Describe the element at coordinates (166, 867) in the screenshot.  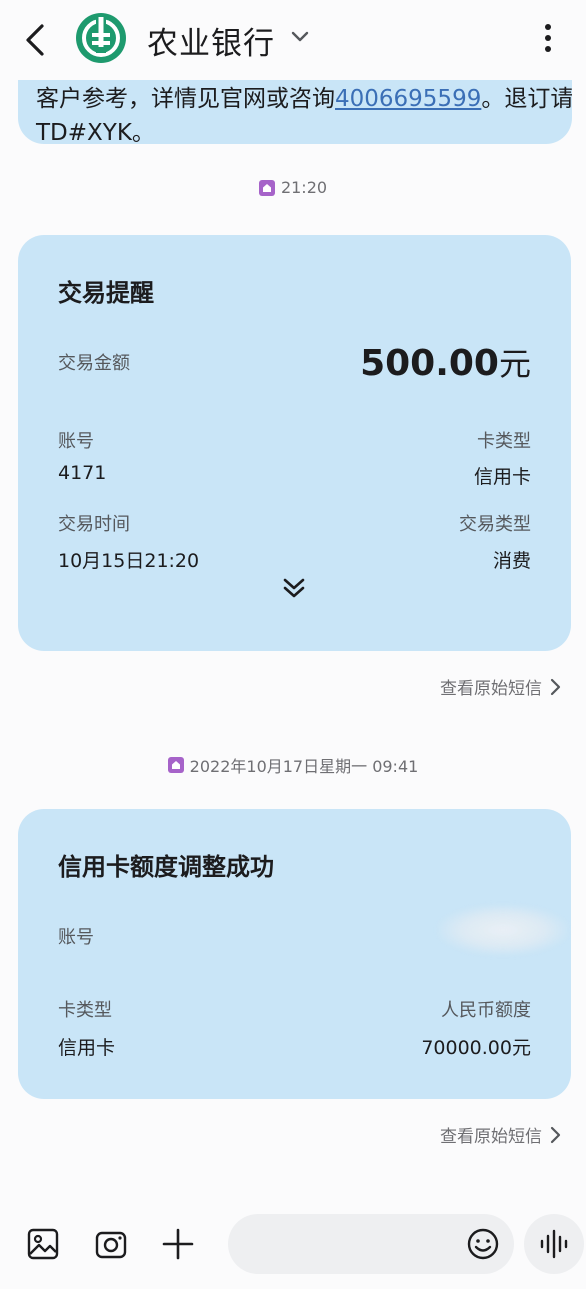
I see `card-title: 信用卡额度调整成功` at that location.